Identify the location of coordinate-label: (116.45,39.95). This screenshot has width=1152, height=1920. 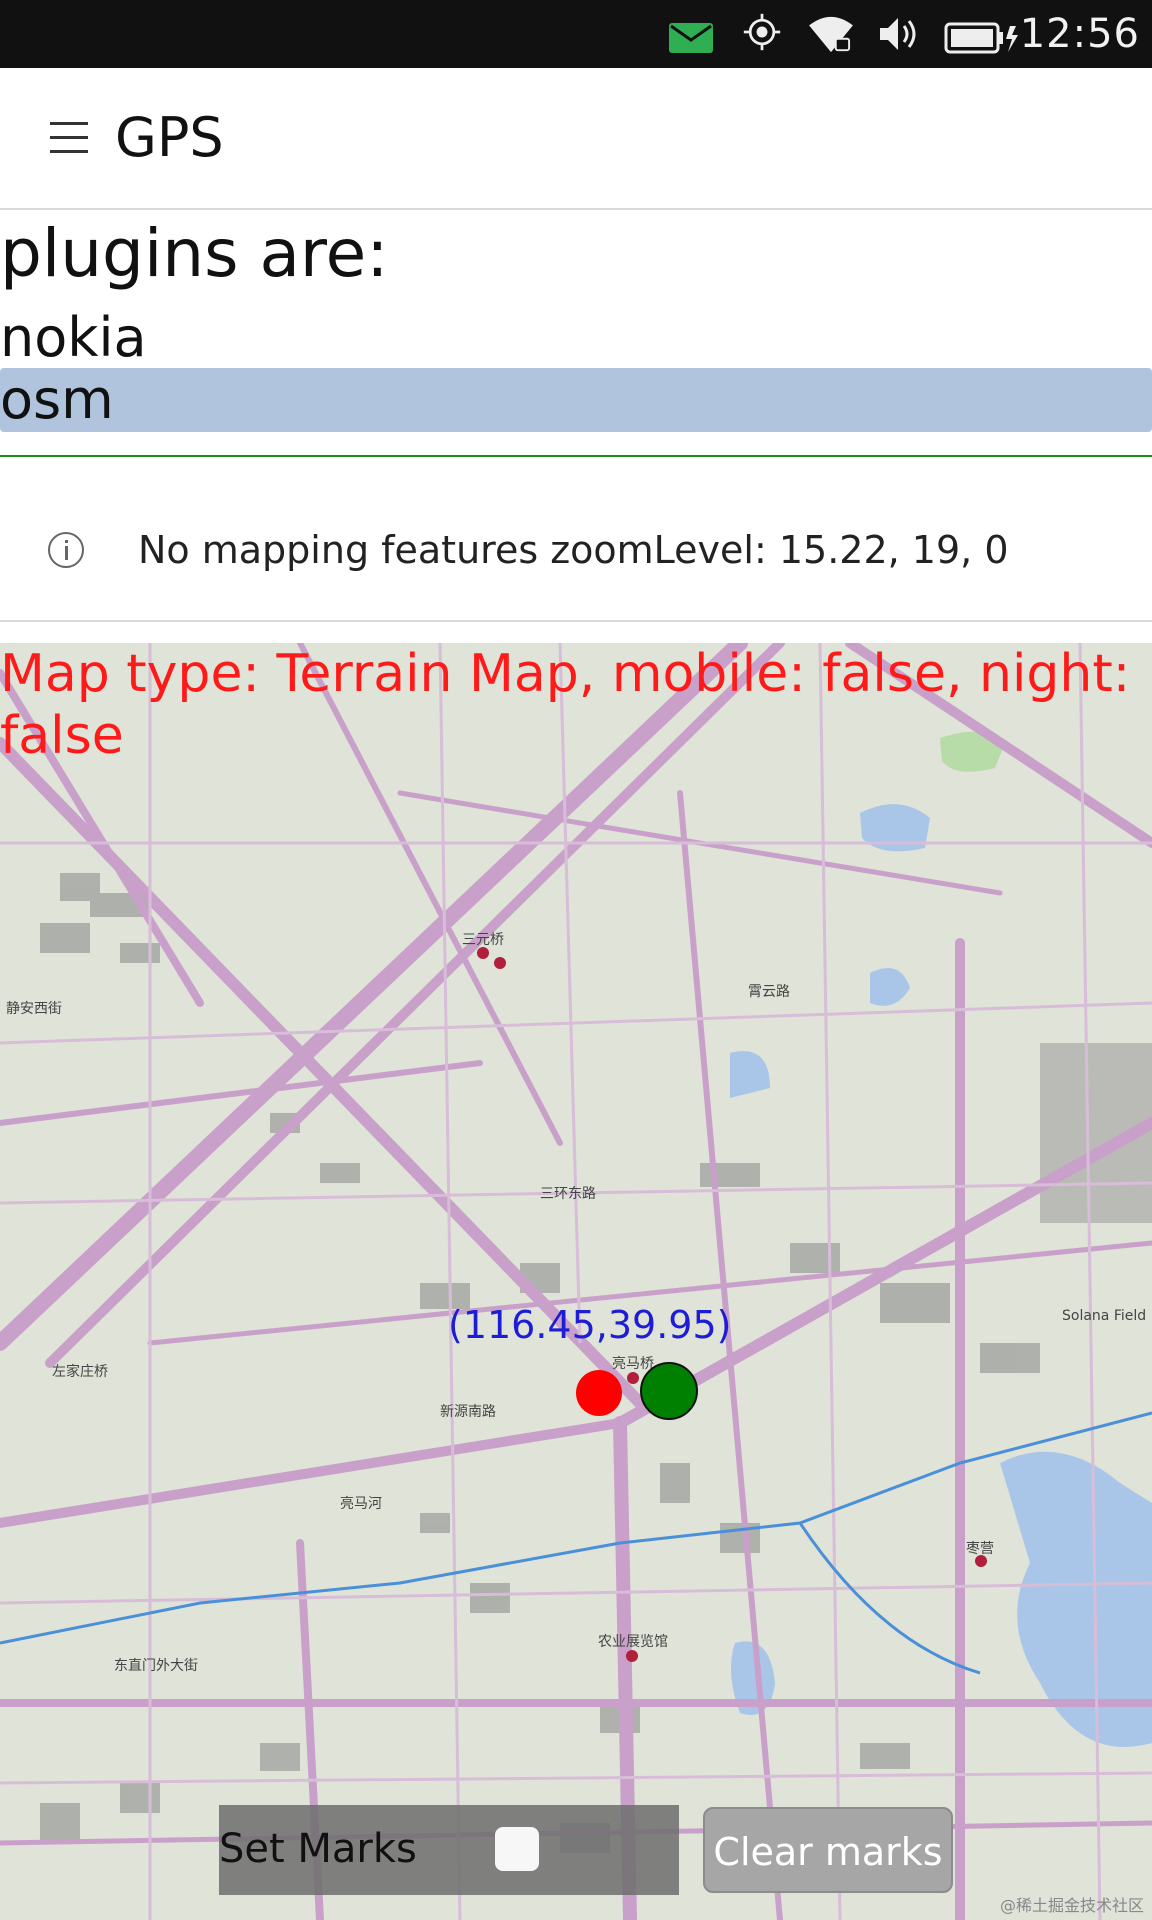
(590, 1325).